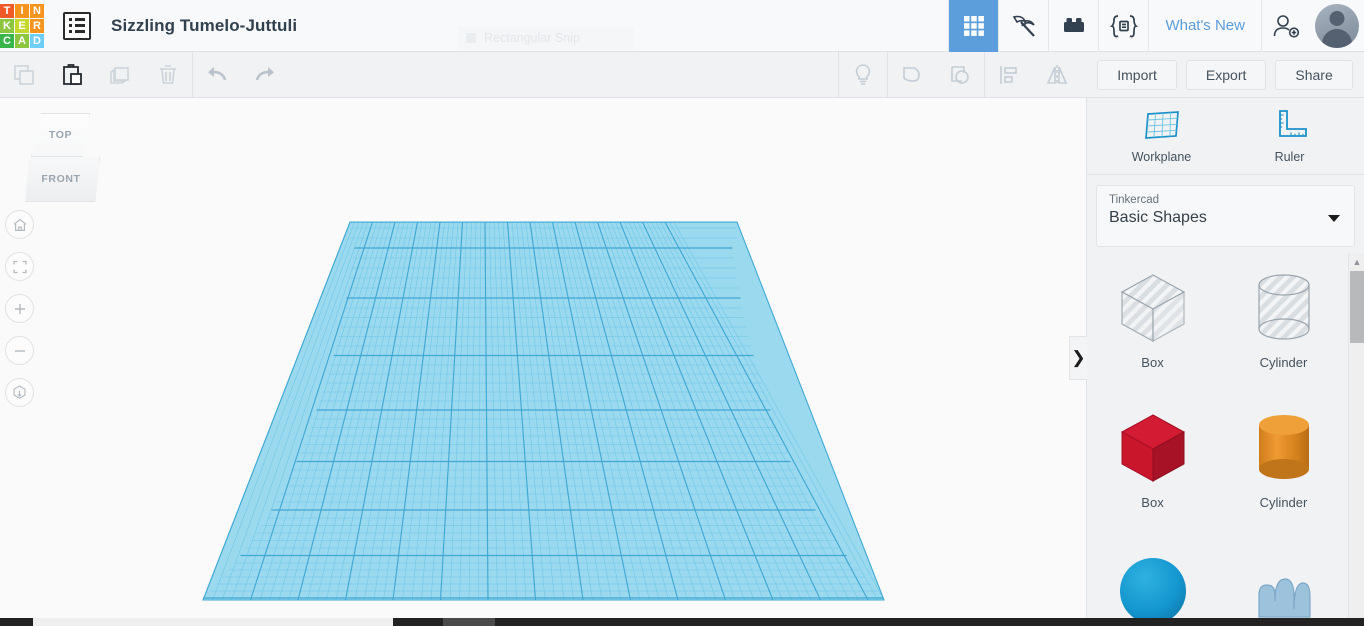 The height and width of the screenshot is (626, 1364). I want to click on list-menu-icon, so click(77, 25).